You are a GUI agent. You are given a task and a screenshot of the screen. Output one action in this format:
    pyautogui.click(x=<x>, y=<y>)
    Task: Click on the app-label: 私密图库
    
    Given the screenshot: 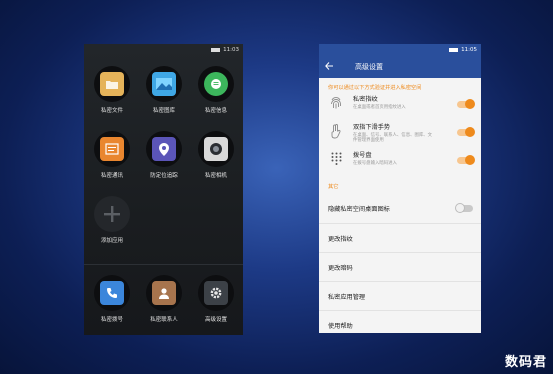 What is the action you would take?
    pyautogui.click(x=163, y=111)
    